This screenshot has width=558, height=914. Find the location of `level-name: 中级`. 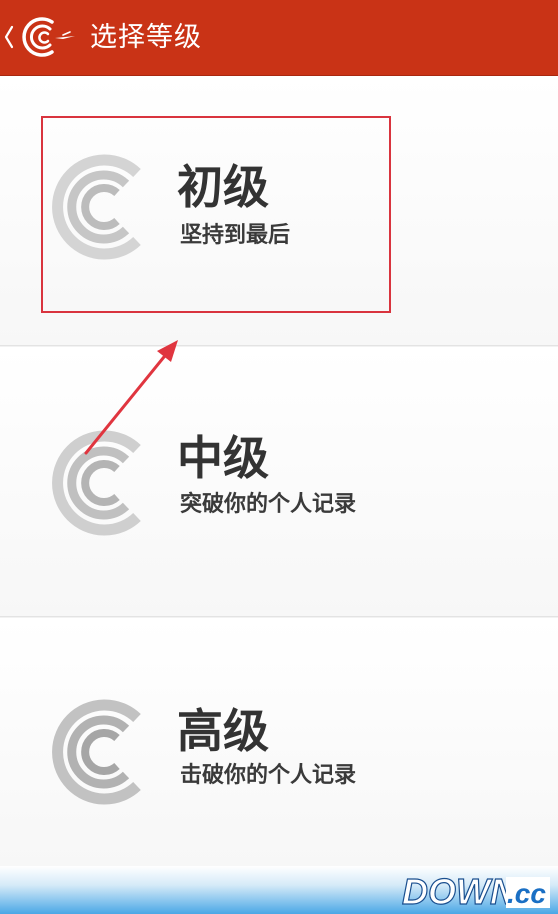

level-name: 中级 is located at coordinates (223, 458).